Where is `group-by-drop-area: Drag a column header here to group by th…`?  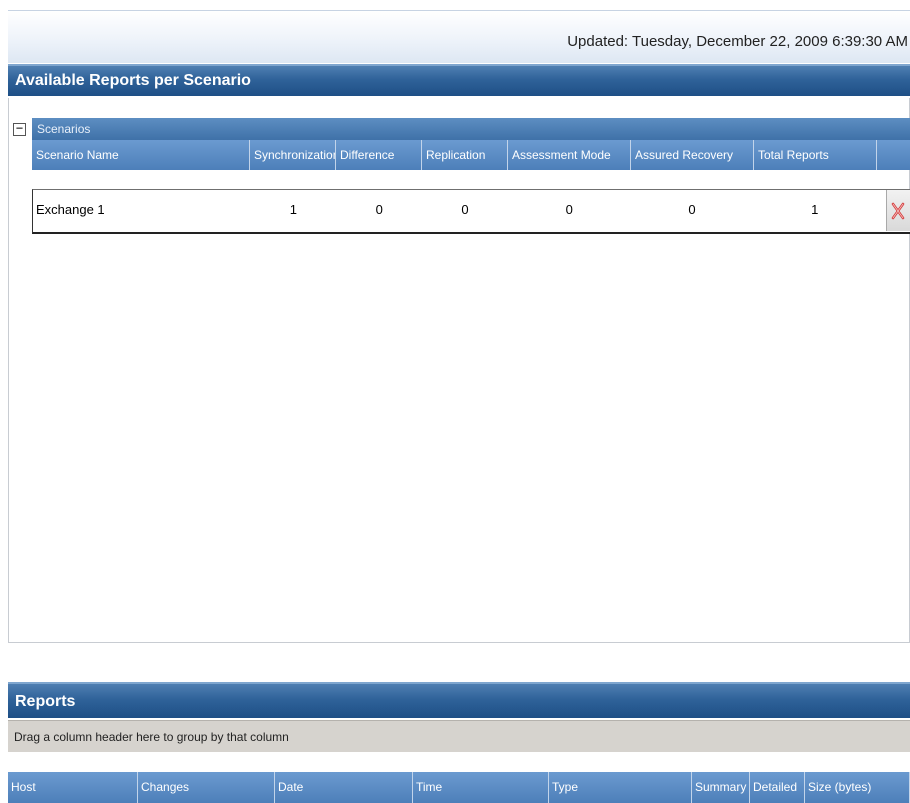
group-by-drop-area: Drag a column header here to group by th… is located at coordinates (459, 736).